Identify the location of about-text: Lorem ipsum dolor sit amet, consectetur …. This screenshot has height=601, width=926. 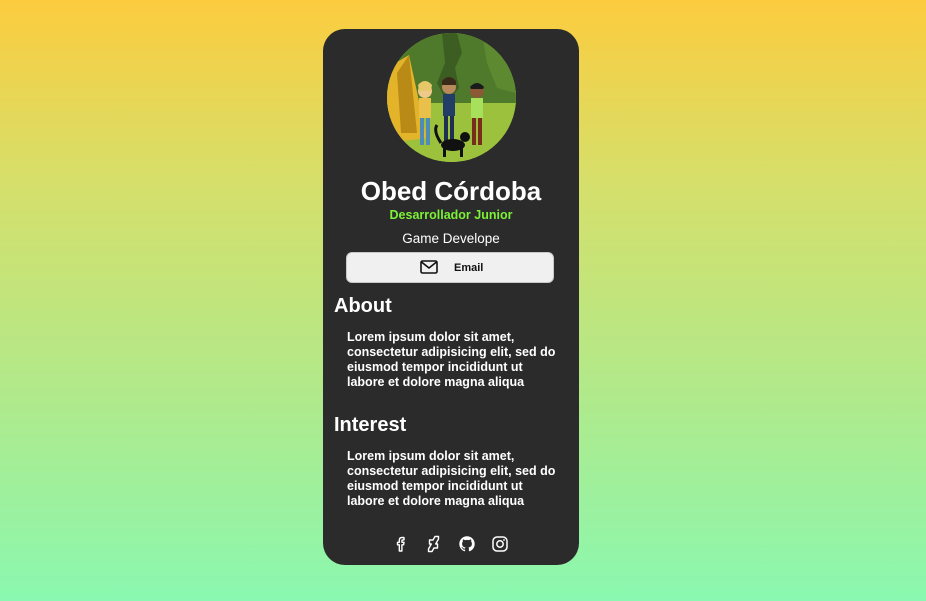
(451, 359).